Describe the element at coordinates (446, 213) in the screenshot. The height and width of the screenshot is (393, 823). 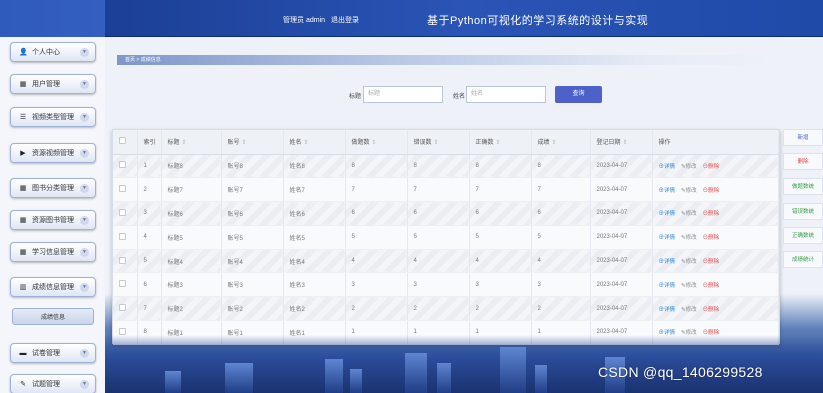
I see `table-row: 3 标题6 账号6 姓名6 6 6 6 6 2023-04-07 ⊕详情 ✎修改 ⊖删除` at that location.